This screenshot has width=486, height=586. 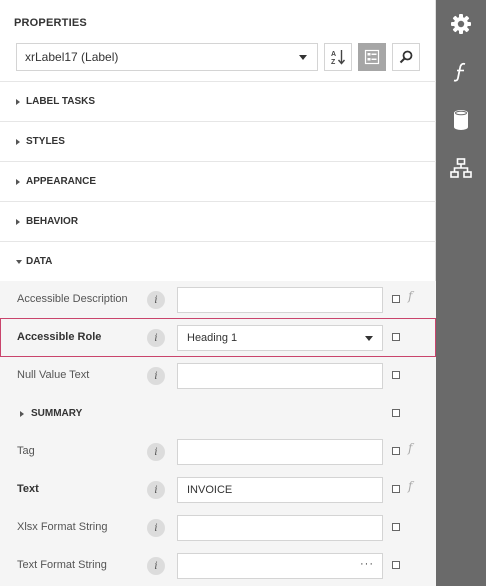 I want to click on section-data: DATA, so click(x=218, y=261).